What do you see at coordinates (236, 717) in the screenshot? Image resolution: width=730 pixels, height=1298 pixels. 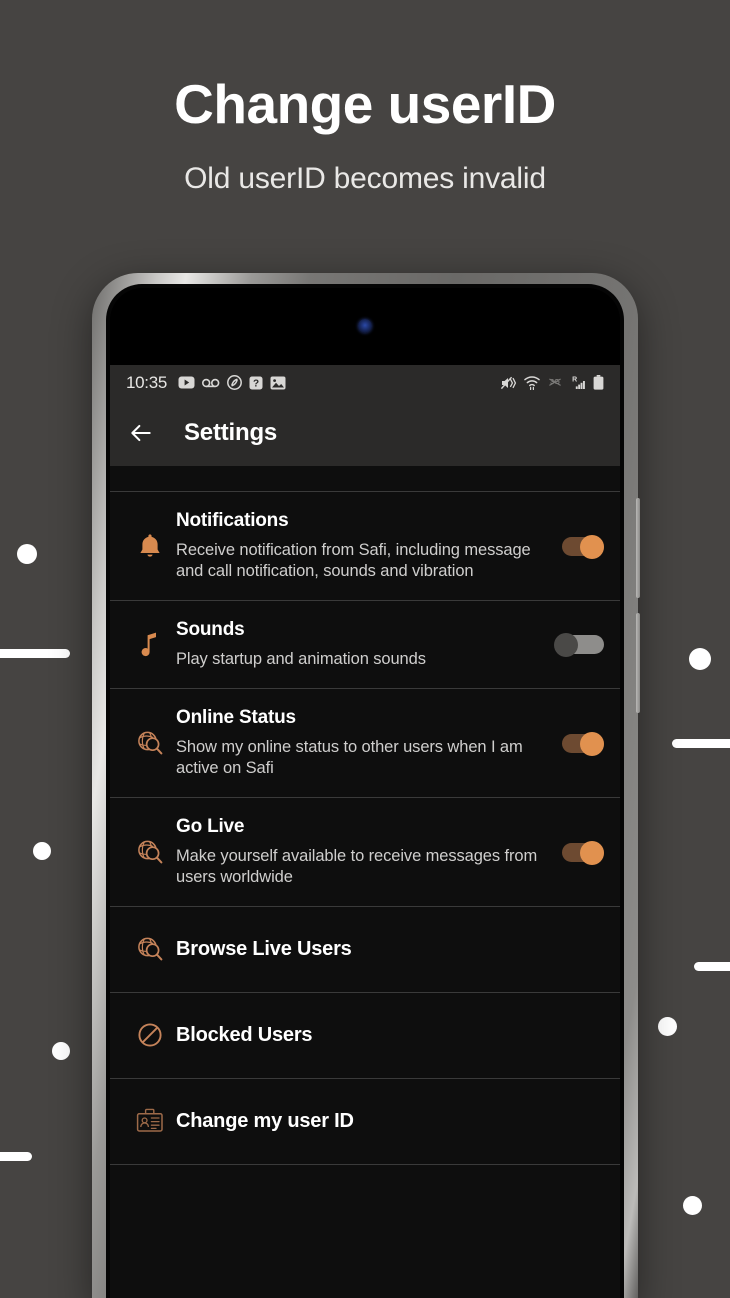 I see `settings-row-title: Online Status` at bounding box center [236, 717].